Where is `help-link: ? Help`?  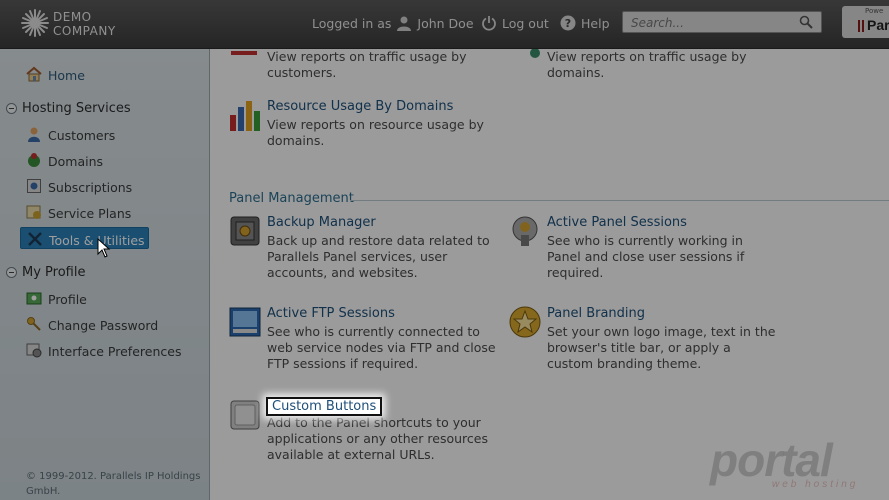 help-link: ? Help is located at coordinates (585, 23).